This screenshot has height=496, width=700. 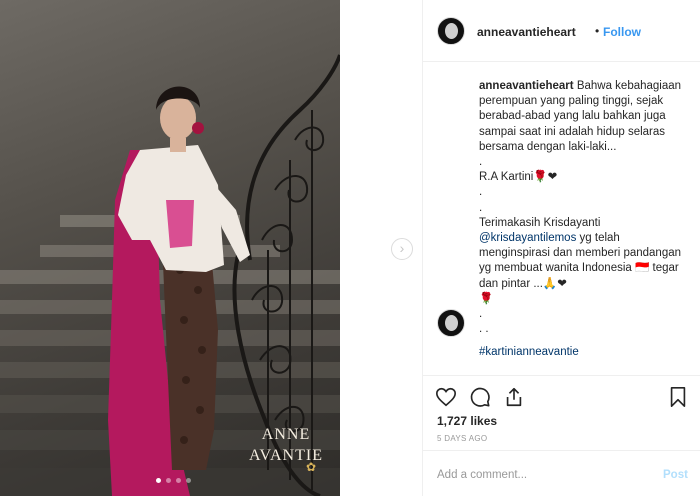 I want to click on brand-star-icon: ✿, so click(x=312, y=467).